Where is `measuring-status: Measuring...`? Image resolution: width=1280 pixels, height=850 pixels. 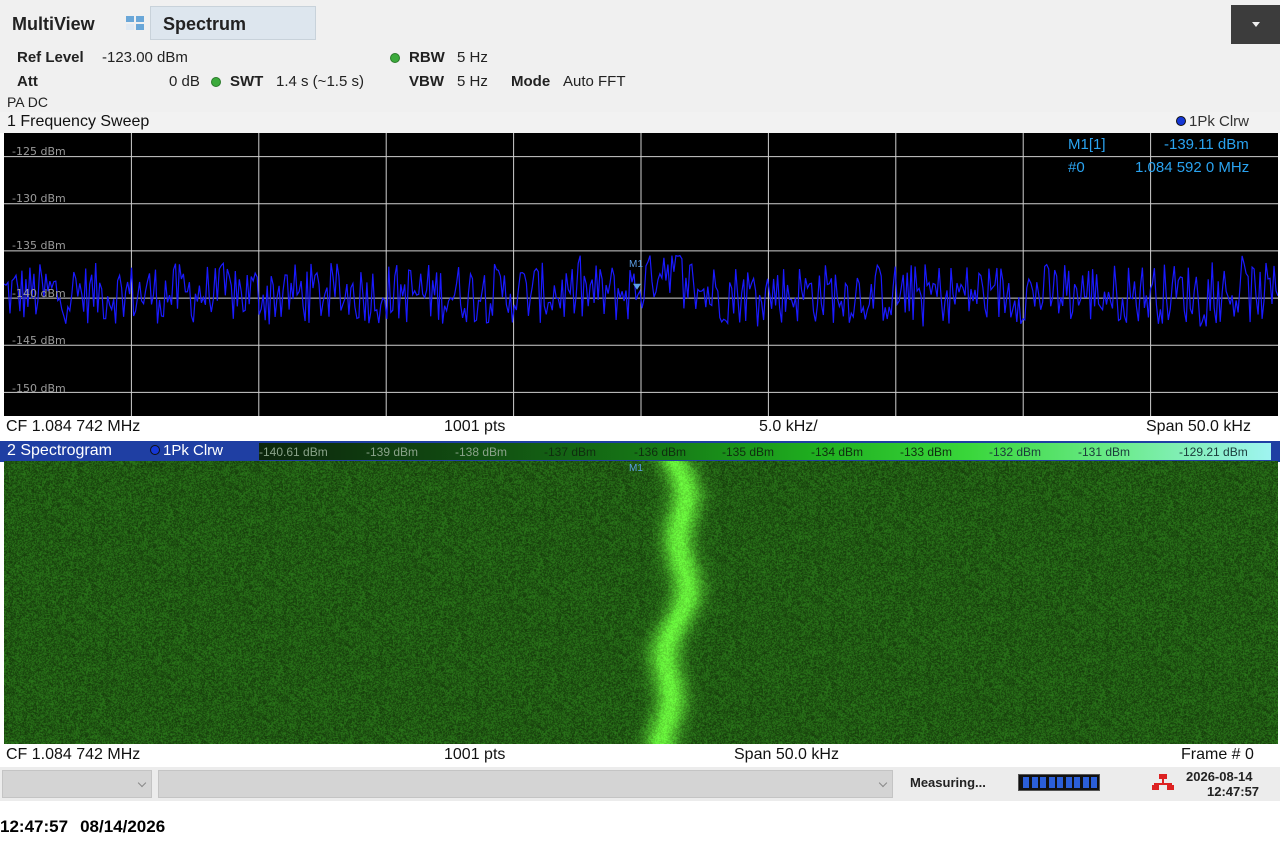
measuring-status: Measuring... is located at coordinates (948, 782).